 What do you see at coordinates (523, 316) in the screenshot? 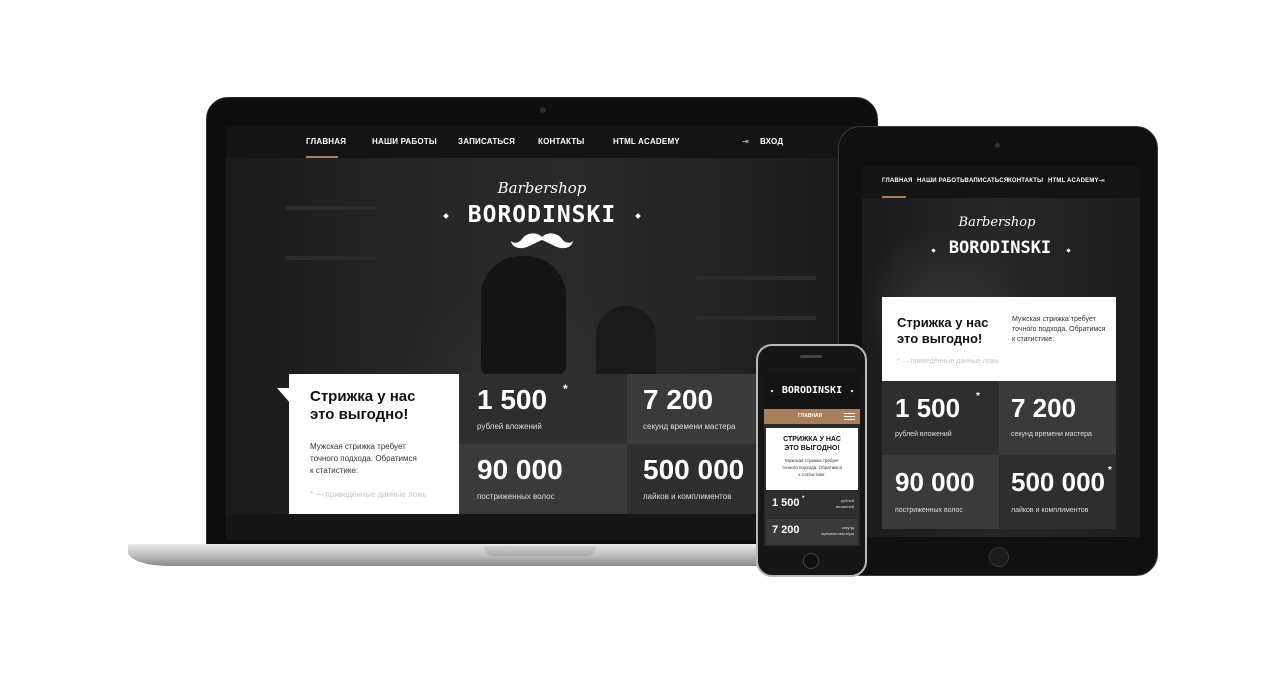
I see `bg-barber-chair` at bounding box center [523, 316].